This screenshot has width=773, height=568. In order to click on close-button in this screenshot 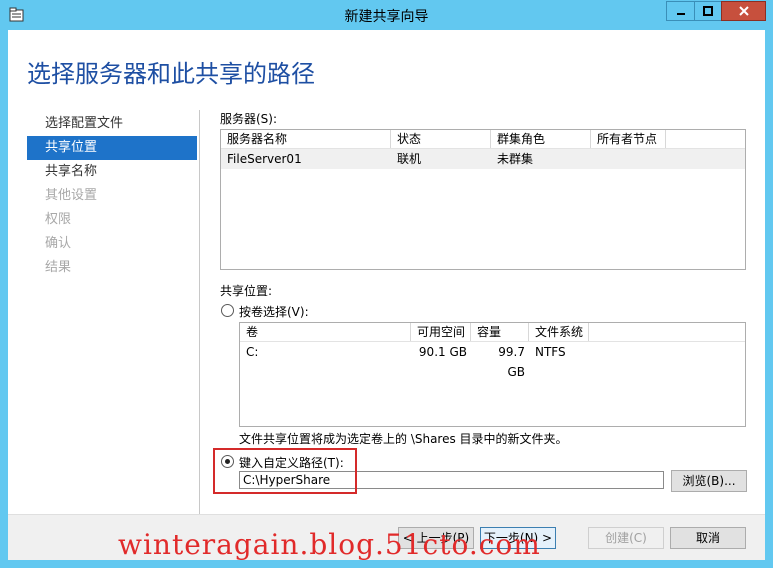, I will do `click(743, 11)`.